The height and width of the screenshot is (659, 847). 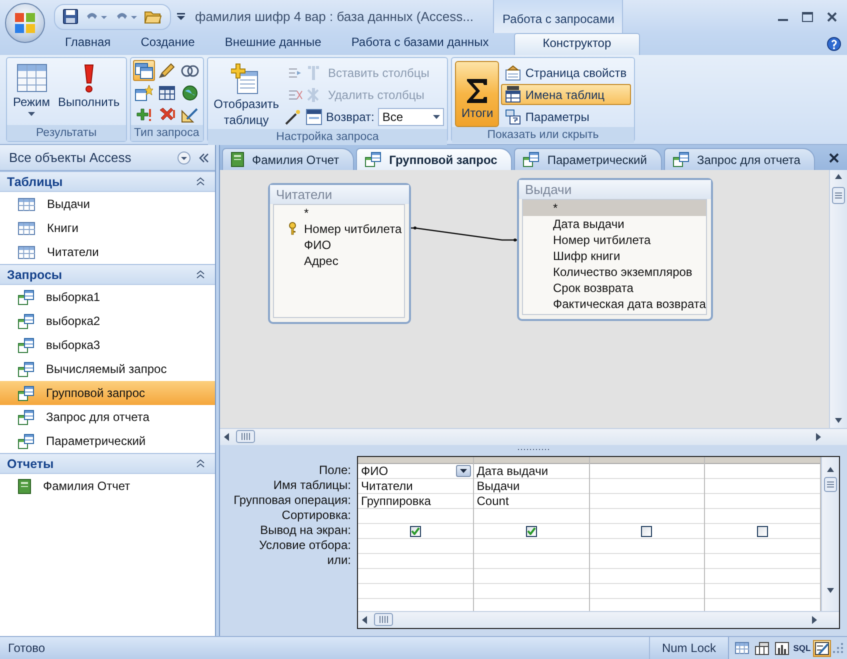 What do you see at coordinates (339, 245) in the screenshot?
I see `field-item: ФИО` at bounding box center [339, 245].